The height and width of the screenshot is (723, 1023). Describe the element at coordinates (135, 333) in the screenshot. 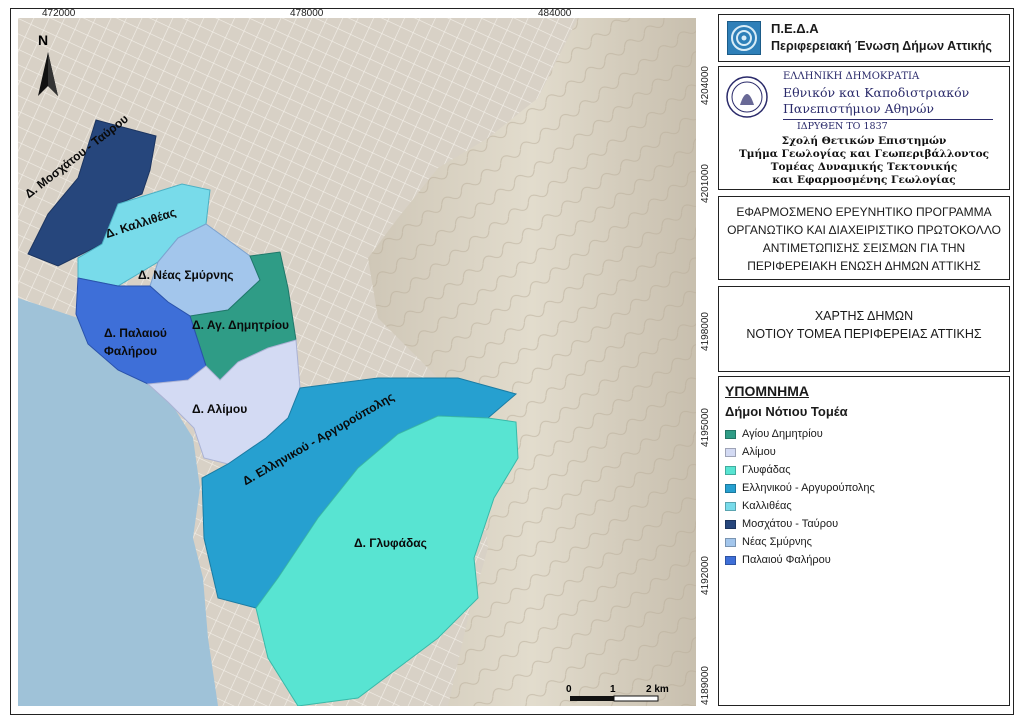

I see `label-palaio-faliro-1: Δ. Παλαιού` at that location.